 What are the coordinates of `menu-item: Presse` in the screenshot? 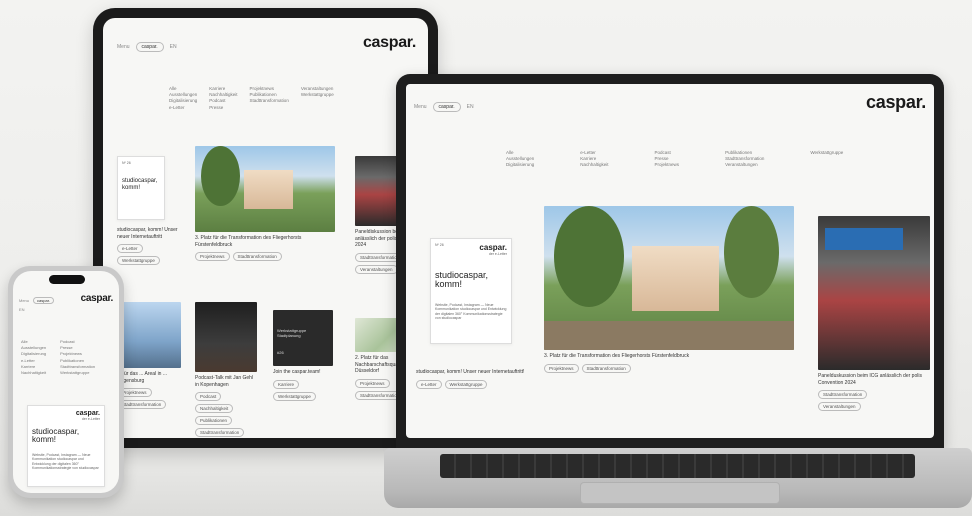 It's located at (223, 108).